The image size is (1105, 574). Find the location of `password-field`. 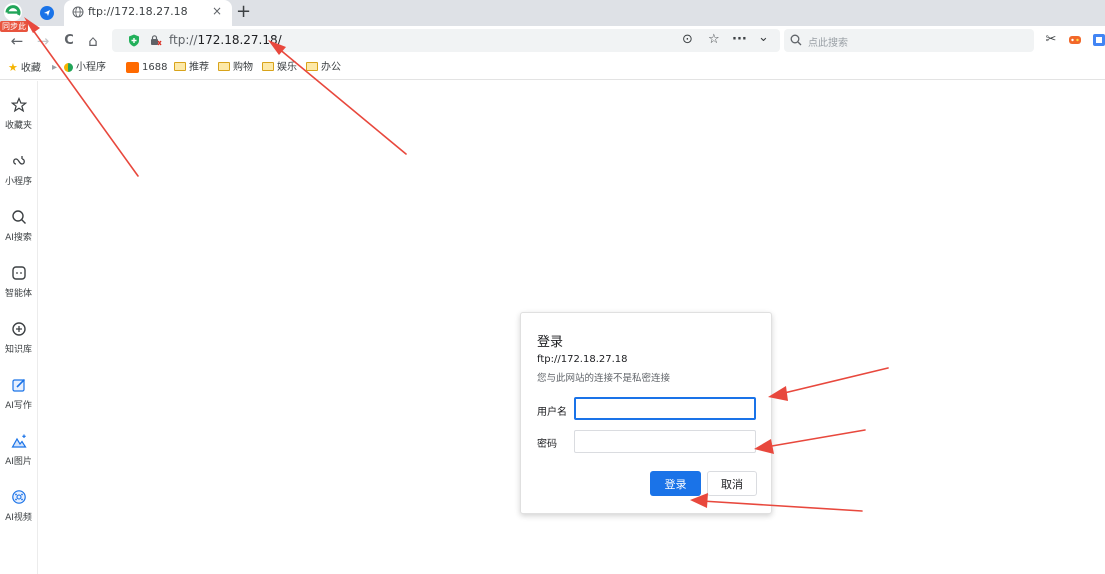

password-field is located at coordinates (665, 441).